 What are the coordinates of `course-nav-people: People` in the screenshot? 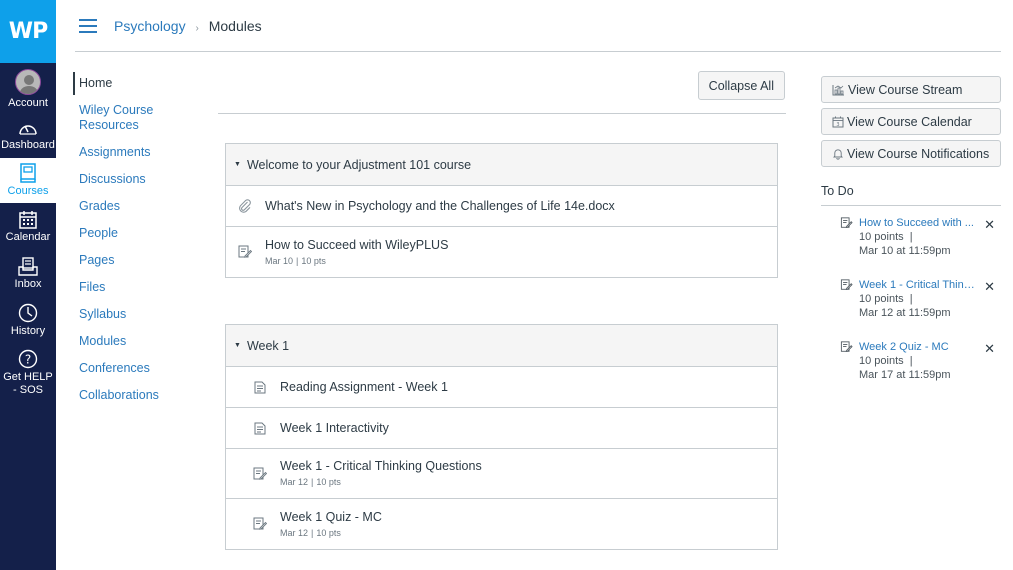 It's located at (140, 233).